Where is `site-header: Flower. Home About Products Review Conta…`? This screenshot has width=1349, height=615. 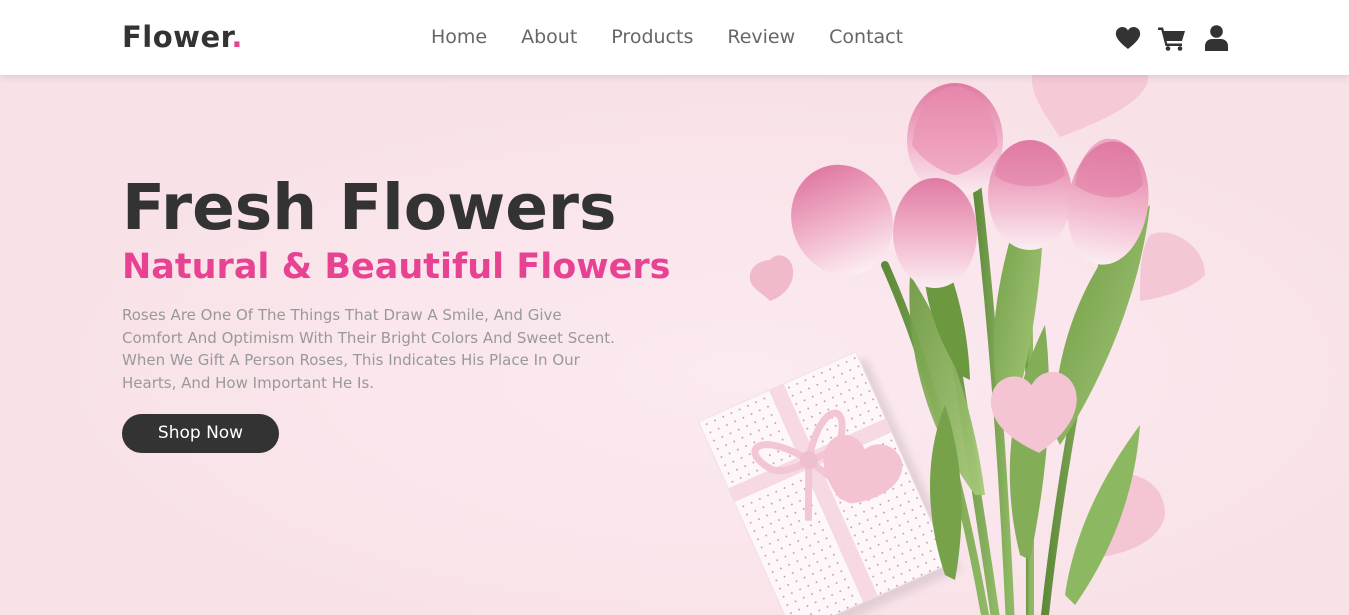 site-header: Flower. Home About Products Review Conta… is located at coordinates (674, 37).